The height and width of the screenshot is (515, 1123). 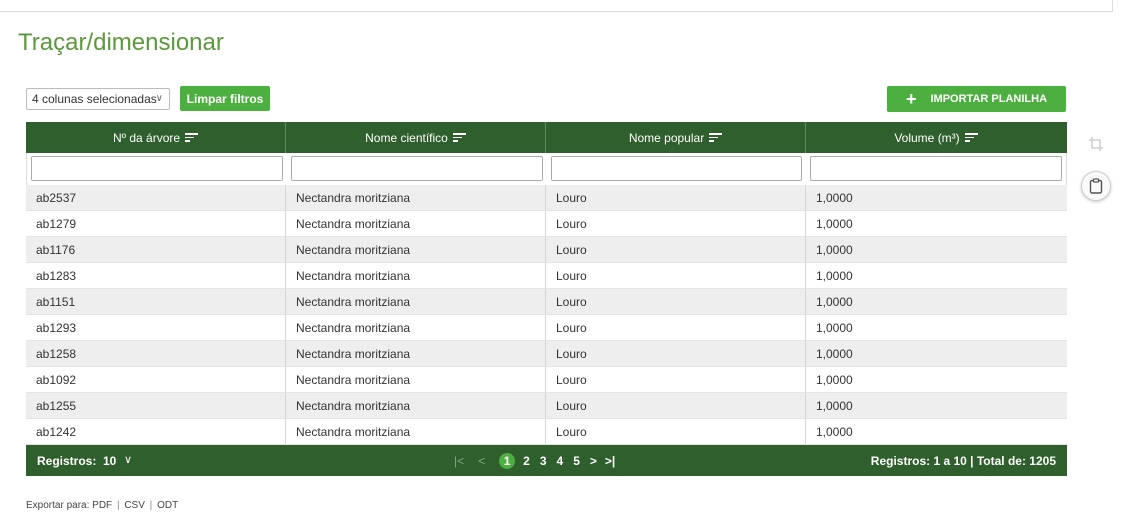 What do you see at coordinates (989, 99) in the screenshot?
I see `import-label: IMPORTAR PLANILHA` at bounding box center [989, 99].